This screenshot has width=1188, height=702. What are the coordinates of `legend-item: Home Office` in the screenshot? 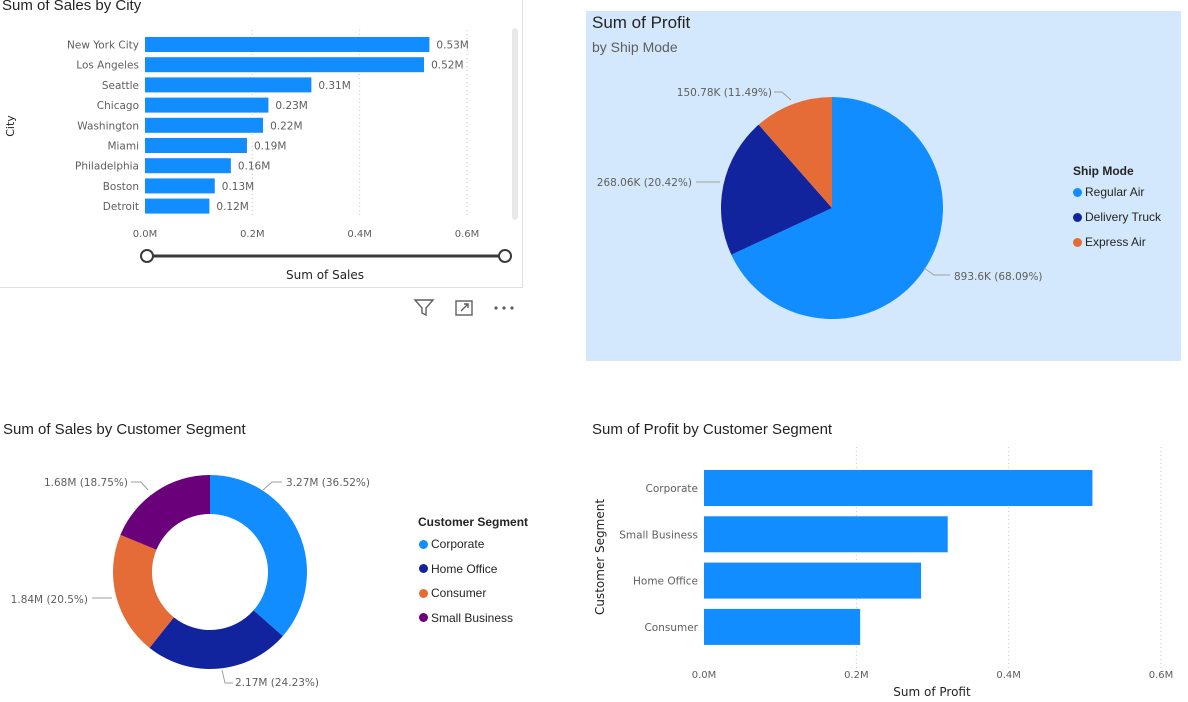 It's located at (458, 569).